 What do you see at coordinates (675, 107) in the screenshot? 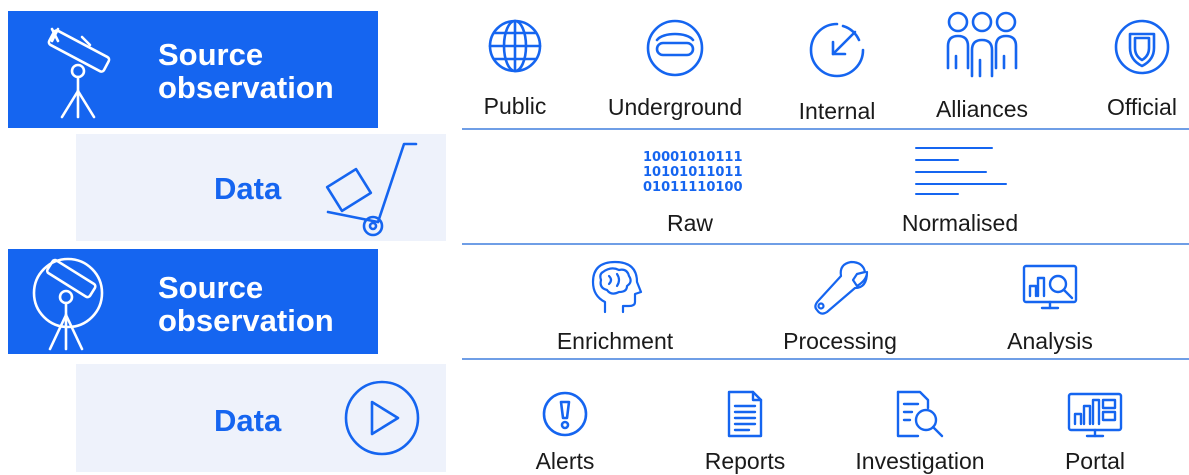
I see `source-label-underground: Underground` at bounding box center [675, 107].